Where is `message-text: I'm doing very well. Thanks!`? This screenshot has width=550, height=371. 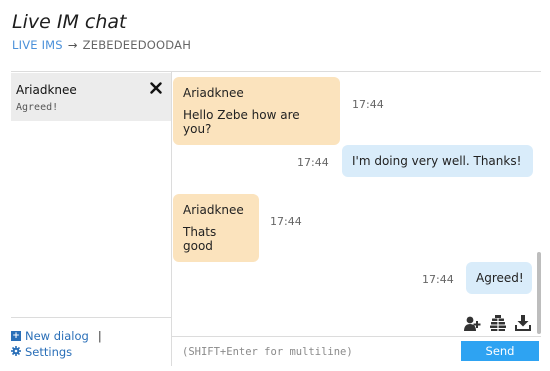 message-text: I'm doing very well. Thanks! is located at coordinates (437, 161).